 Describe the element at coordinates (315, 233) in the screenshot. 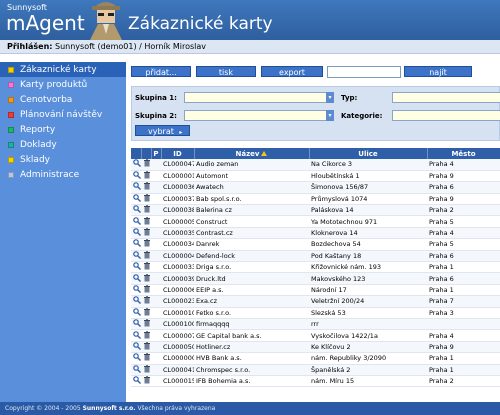

I see `table-row: CL000035 Contrast.cz Kloknerova 14 Praha 4` at that location.